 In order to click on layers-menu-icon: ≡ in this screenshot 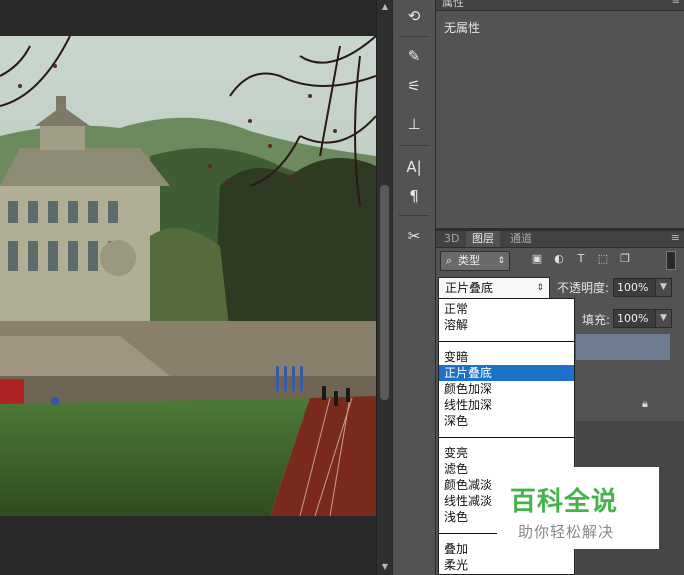, I will do `click(675, 238)`.